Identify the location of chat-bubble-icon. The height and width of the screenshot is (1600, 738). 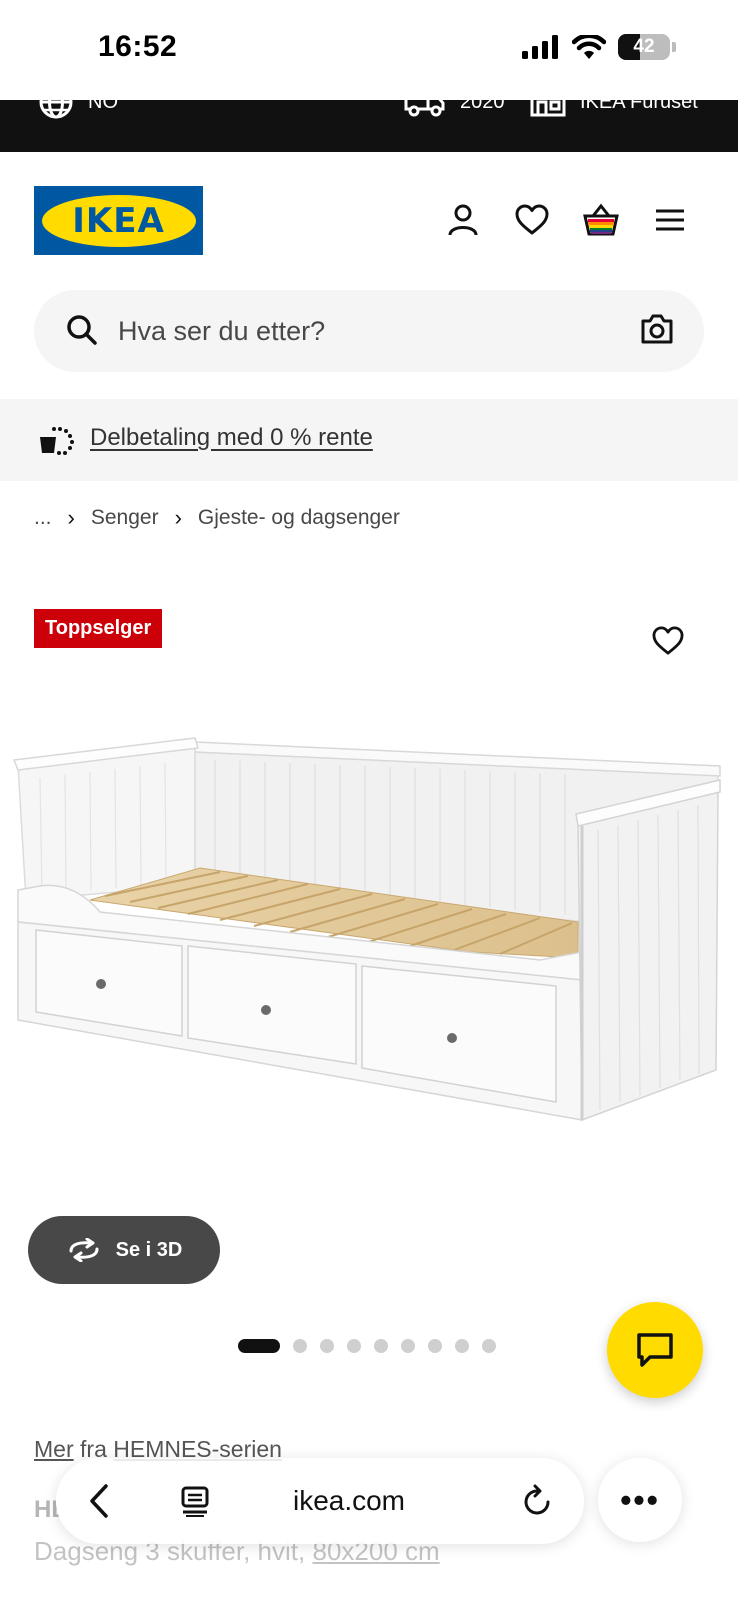
(655, 1350).